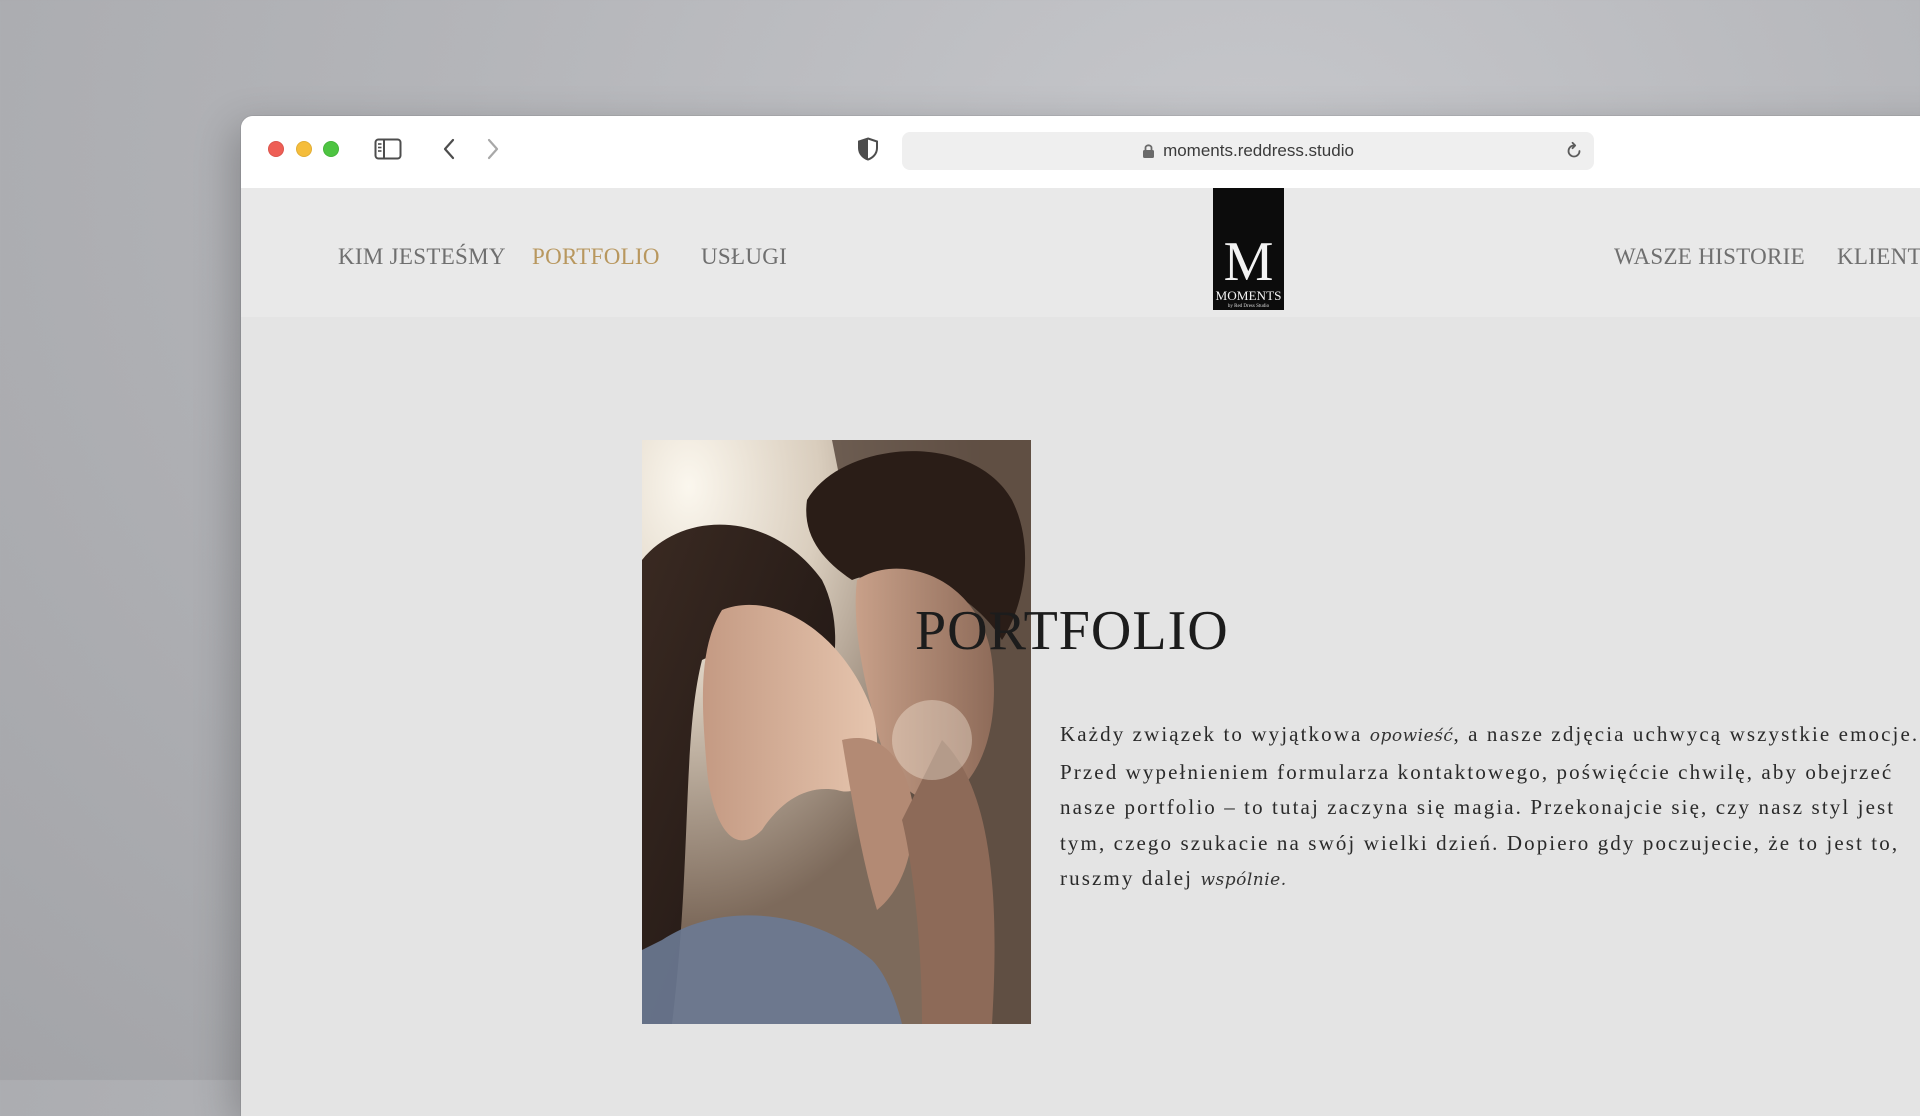 The height and width of the screenshot is (1116, 1920). Describe the element at coordinates (1249, 296) in the screenshot. I see `logo-wordmark: MOMENTS` at that location.